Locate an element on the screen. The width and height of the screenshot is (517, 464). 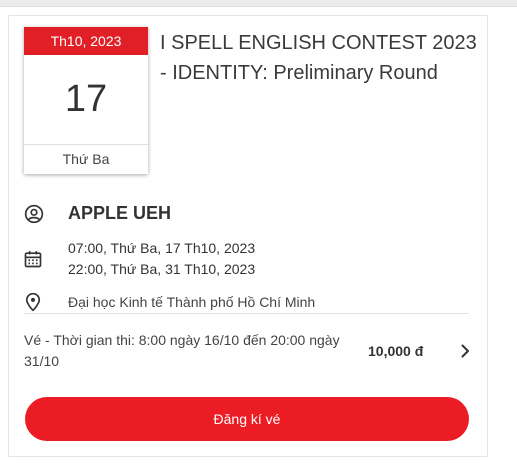
top-strip is located at coordinates (258, 3).